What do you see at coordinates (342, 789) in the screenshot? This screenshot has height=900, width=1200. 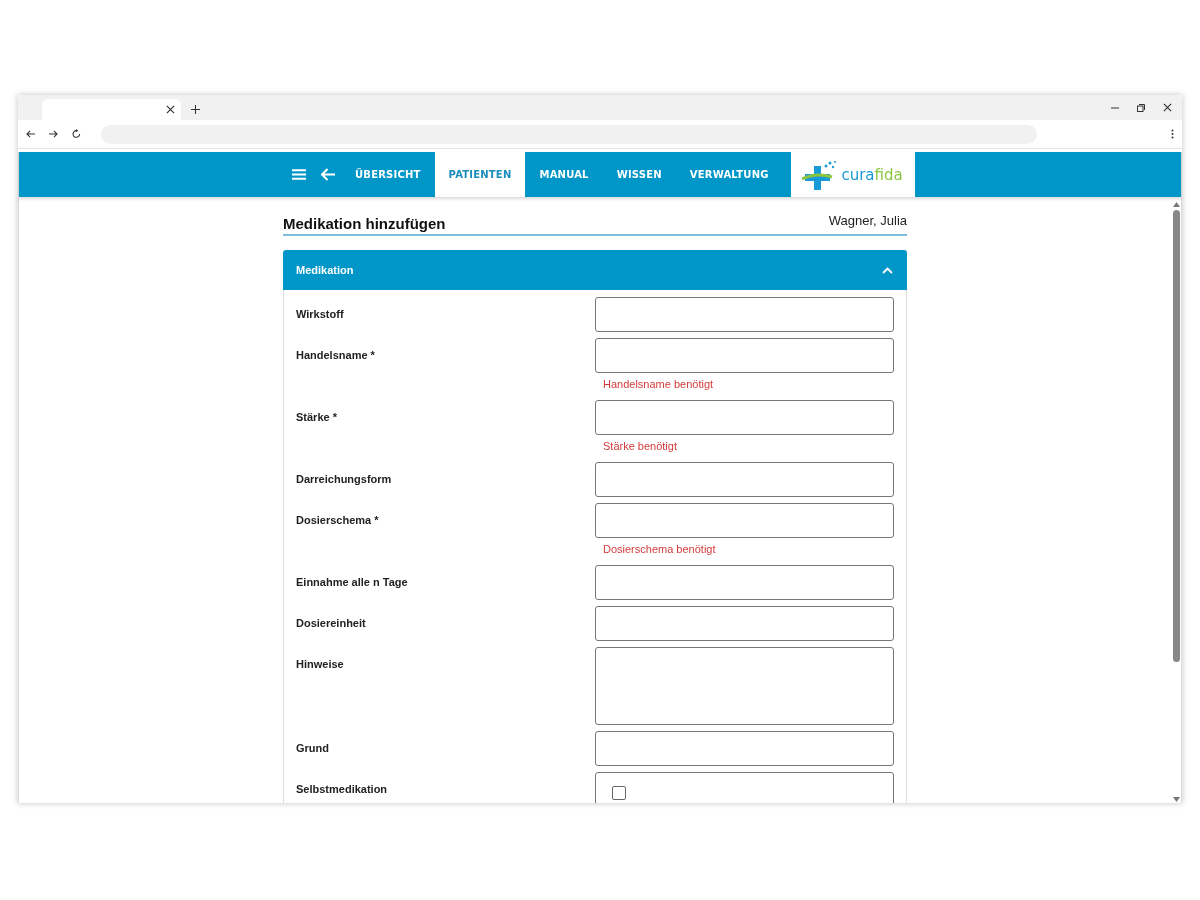 I see `field-label: Selbstmedikation` at bounding box center [342, 789].